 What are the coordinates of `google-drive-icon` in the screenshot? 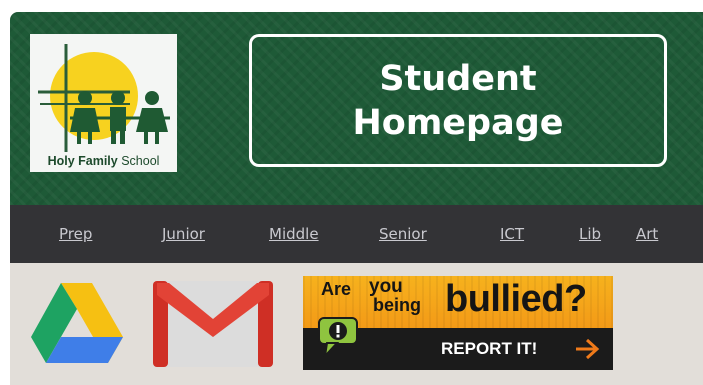 It's located at (77, 323).